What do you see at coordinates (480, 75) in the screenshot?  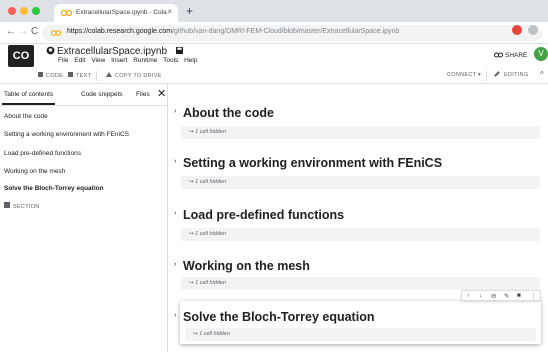 I see `chevron-down-icon: ▾` at bounding box center [480, 75].